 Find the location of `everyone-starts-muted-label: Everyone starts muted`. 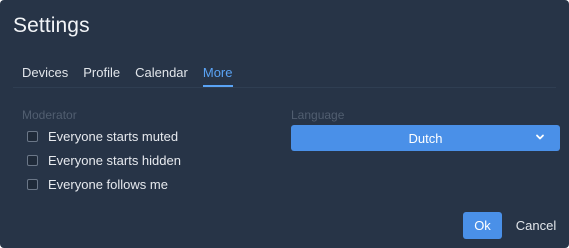

everyone-starts-muted-label: Everyone starts muted is located at coordinates (113, 136).